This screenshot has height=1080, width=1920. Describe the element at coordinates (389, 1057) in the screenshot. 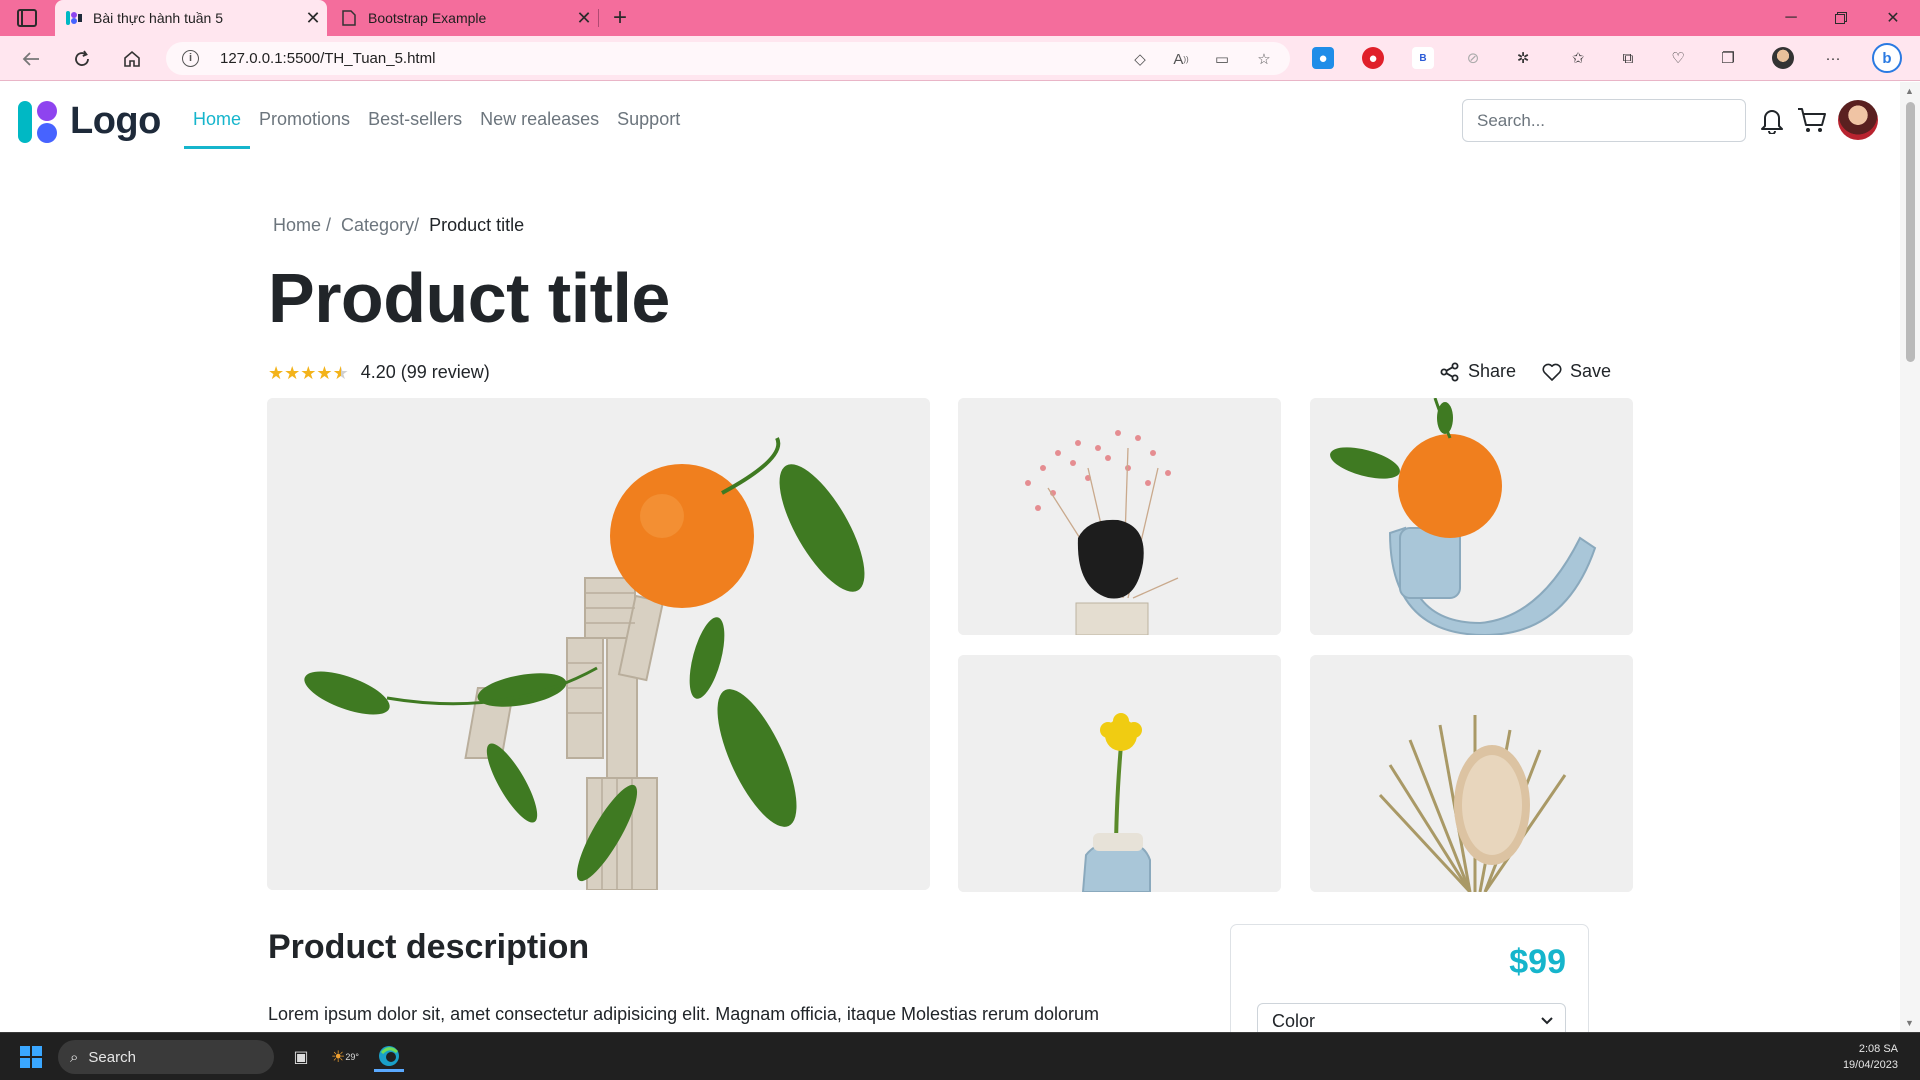

I see `edge-browser-icon` at that location.